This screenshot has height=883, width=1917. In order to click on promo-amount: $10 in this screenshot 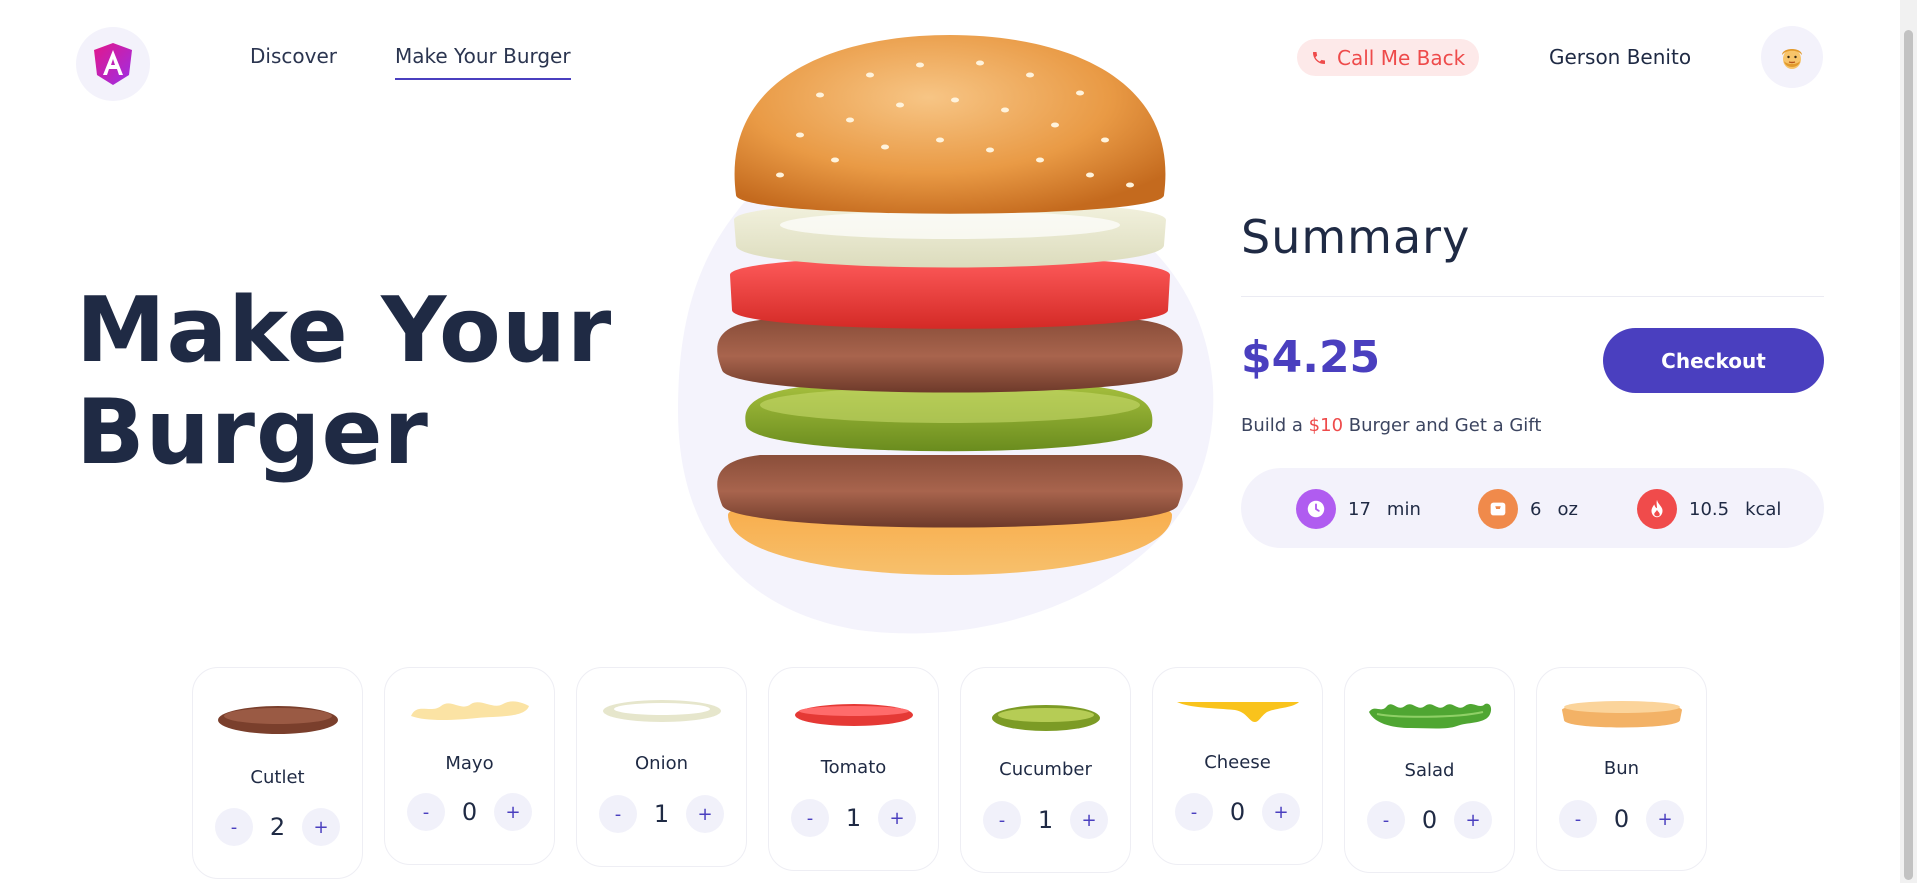, I will do `click(1326, 425)`.